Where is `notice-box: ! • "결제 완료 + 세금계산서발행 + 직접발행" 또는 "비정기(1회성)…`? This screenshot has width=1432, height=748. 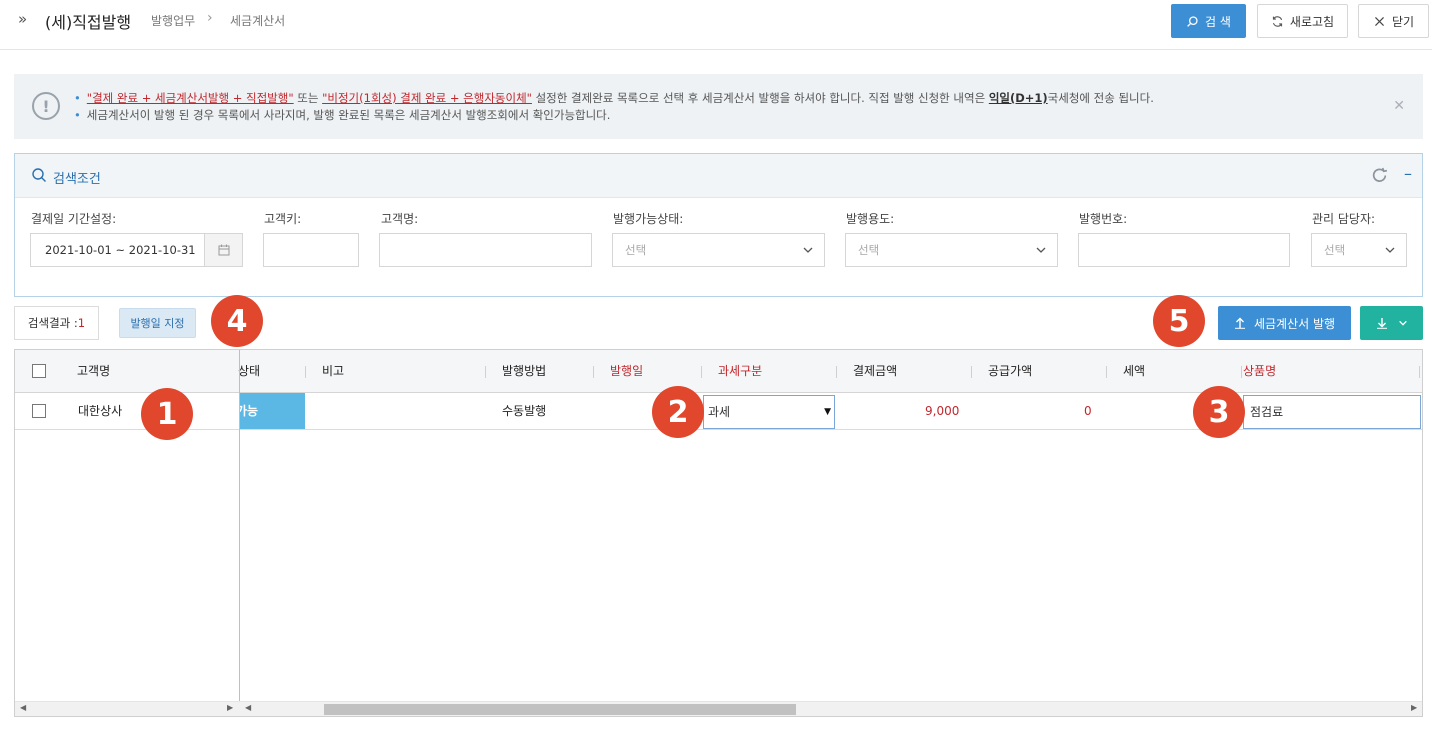 notice-box: ! • "결제 완료 + 세금계산서발행 + 직접발행" 또는 "비정기(1회성)… is located at coordinates (718, 106).